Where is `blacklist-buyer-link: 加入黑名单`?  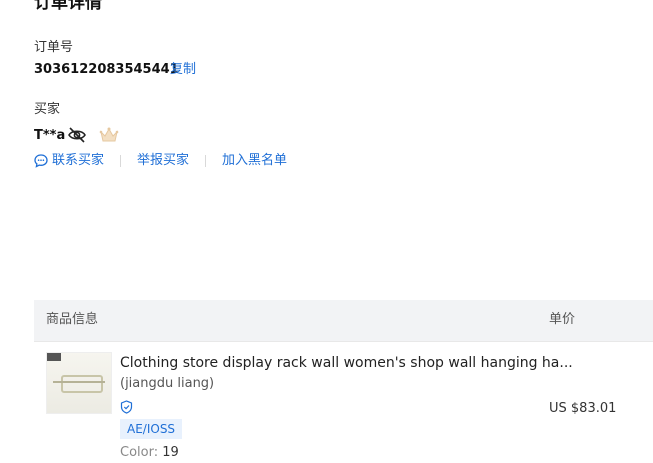 blacklist-buyer-link: 加入黑名单 is located at coordinates (254, 161).